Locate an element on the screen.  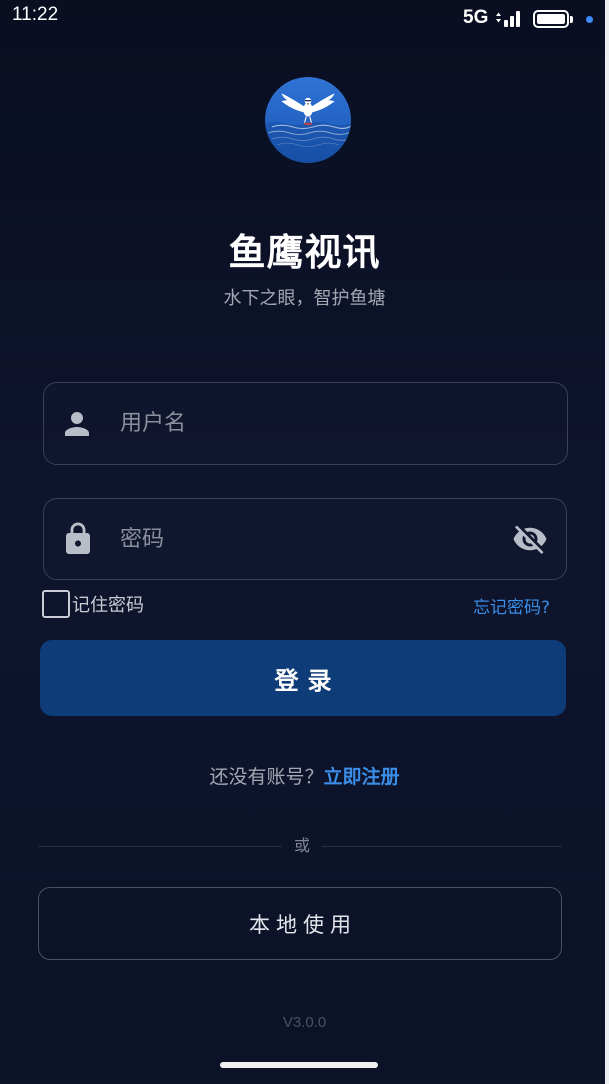
divider-label: 或 is located at coordinates (301, 845).